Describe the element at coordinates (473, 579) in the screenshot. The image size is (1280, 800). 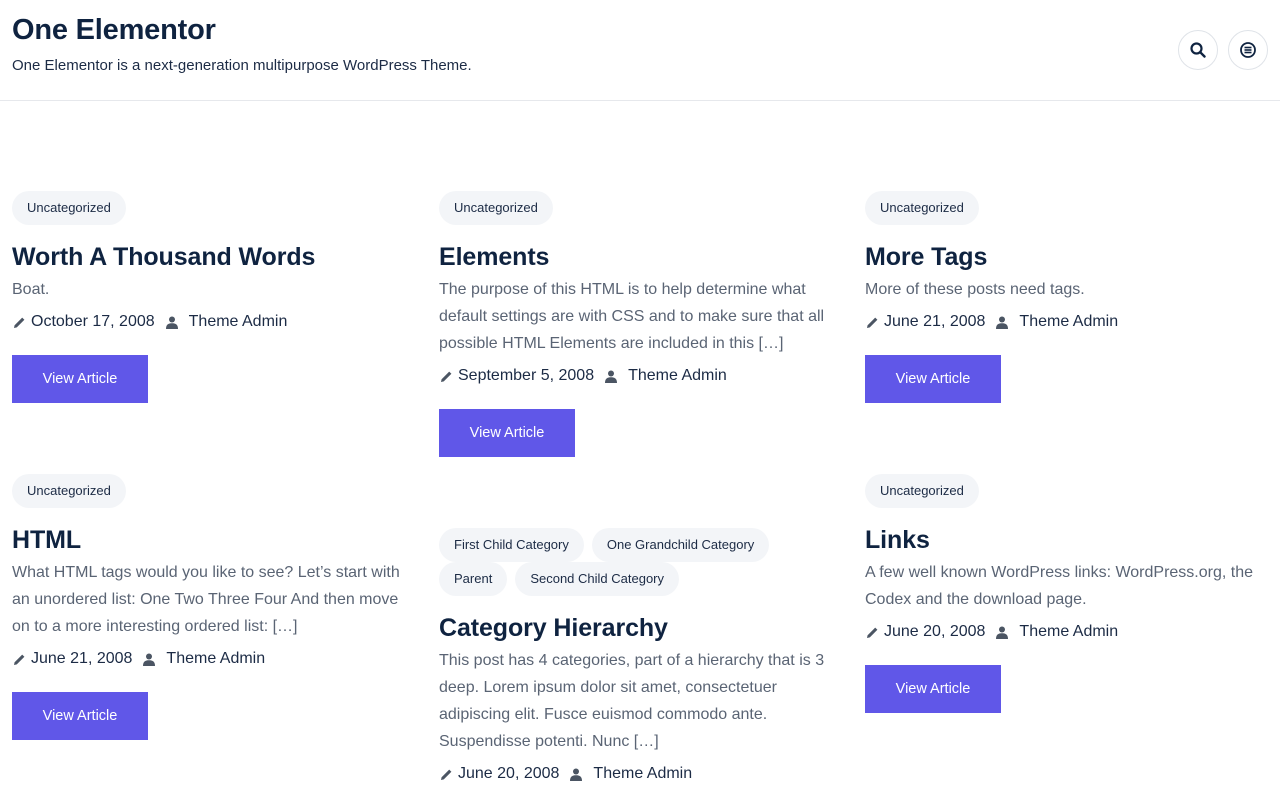
I see `category-tag: Parent` at that location.